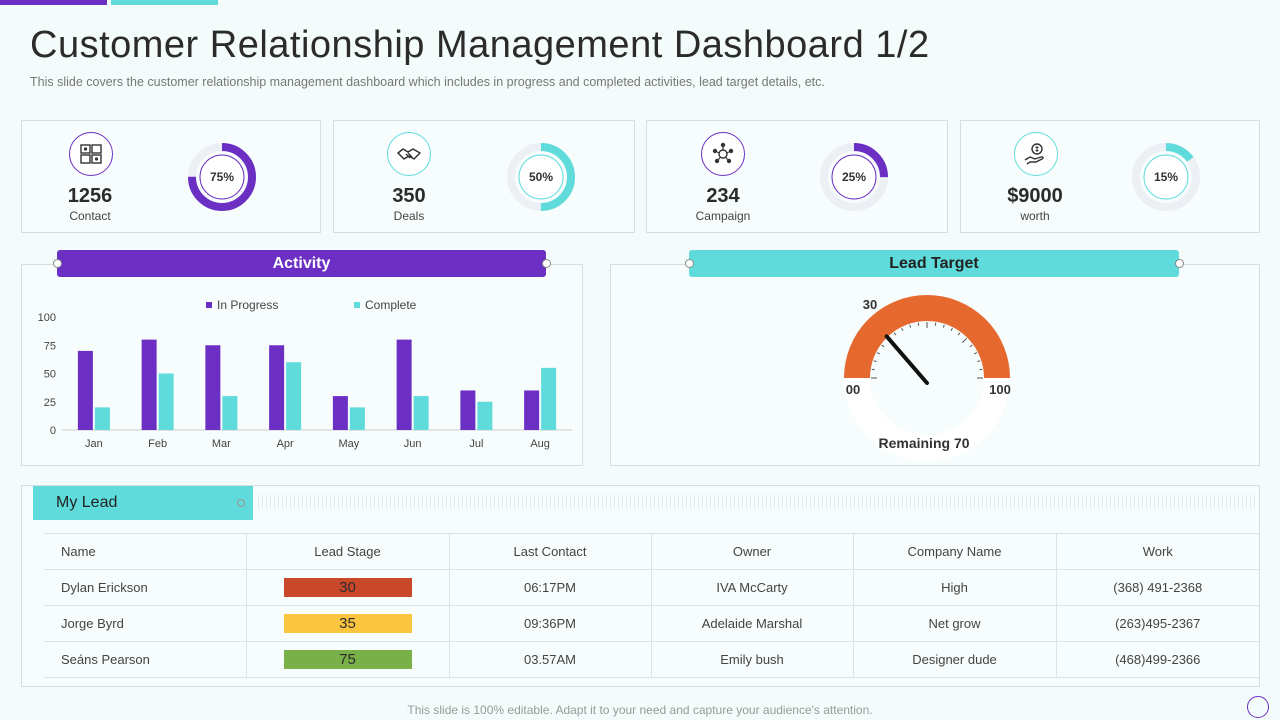 The height and width of the screenshot is (720, 1280). I want to click on kpi-value: 1256, so click(90, 196).